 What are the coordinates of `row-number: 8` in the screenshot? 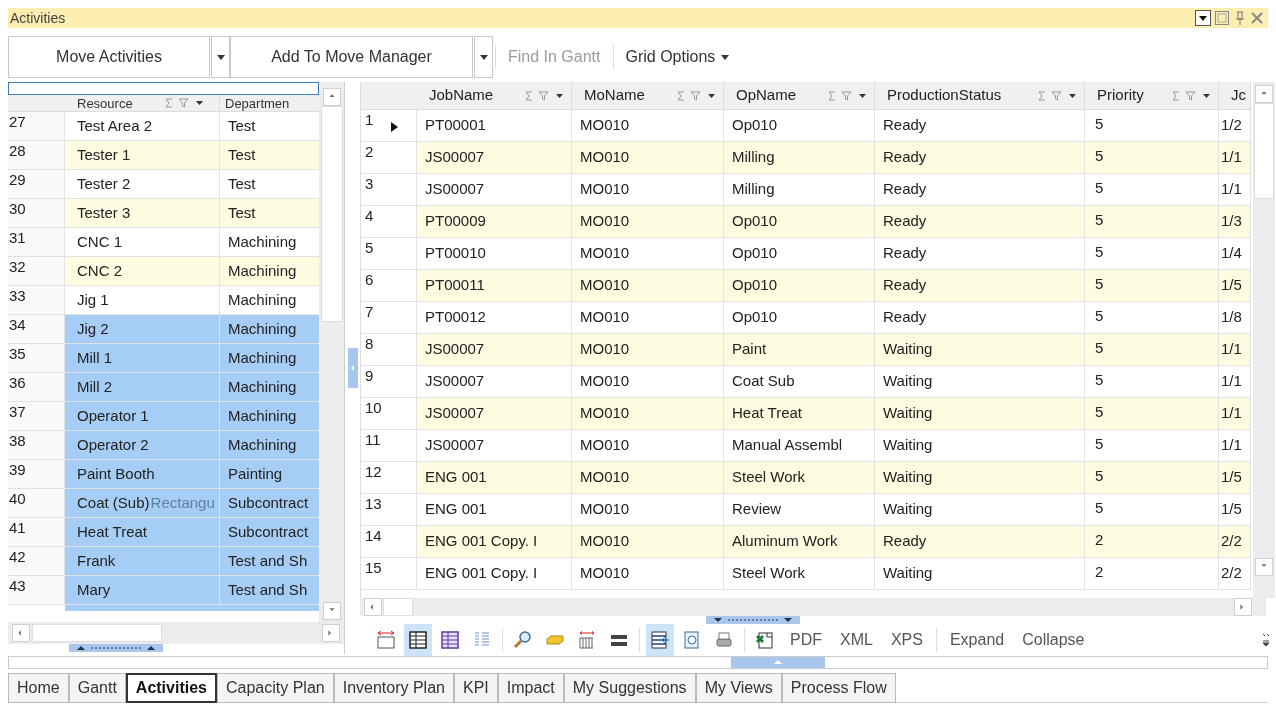 It's located at (369, 344).